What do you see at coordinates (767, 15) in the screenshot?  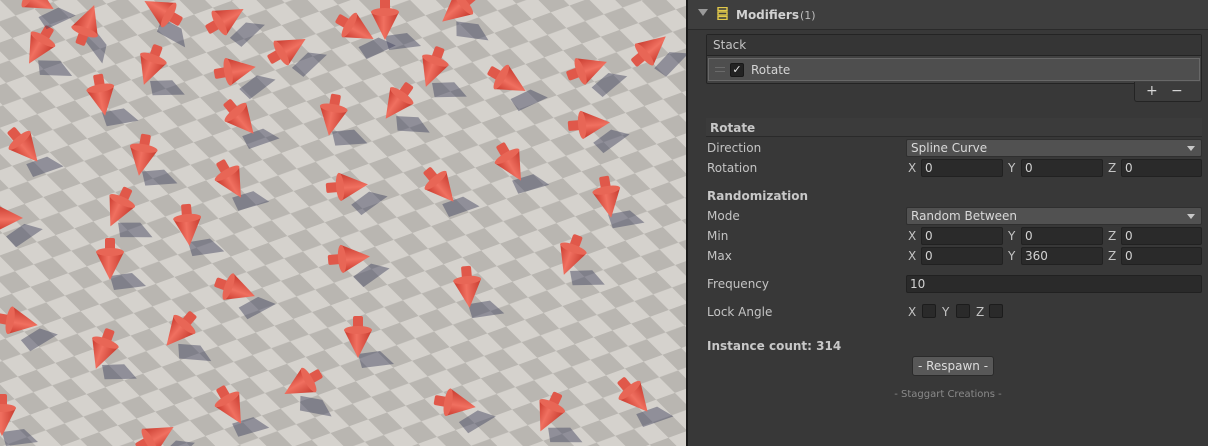 I see `modifiers-title: Modifiers` at bounding box center [767, 15].